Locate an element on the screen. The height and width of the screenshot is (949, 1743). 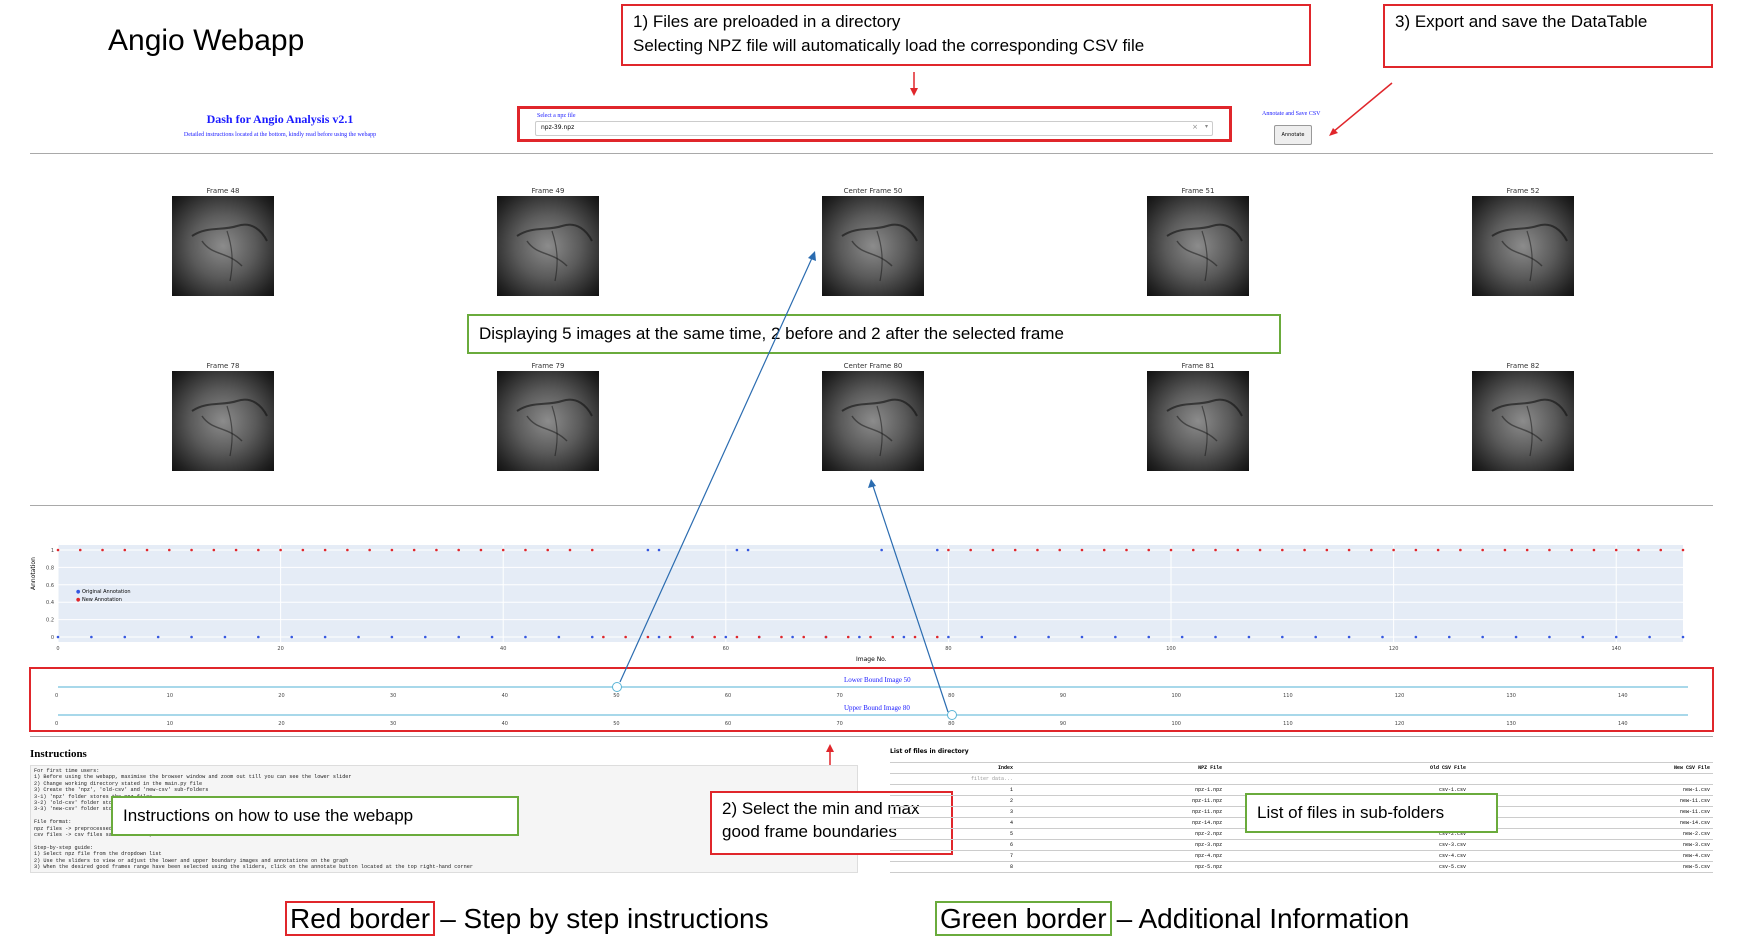
table-cell: new-4.csv is located at coordinates (1591, 856).